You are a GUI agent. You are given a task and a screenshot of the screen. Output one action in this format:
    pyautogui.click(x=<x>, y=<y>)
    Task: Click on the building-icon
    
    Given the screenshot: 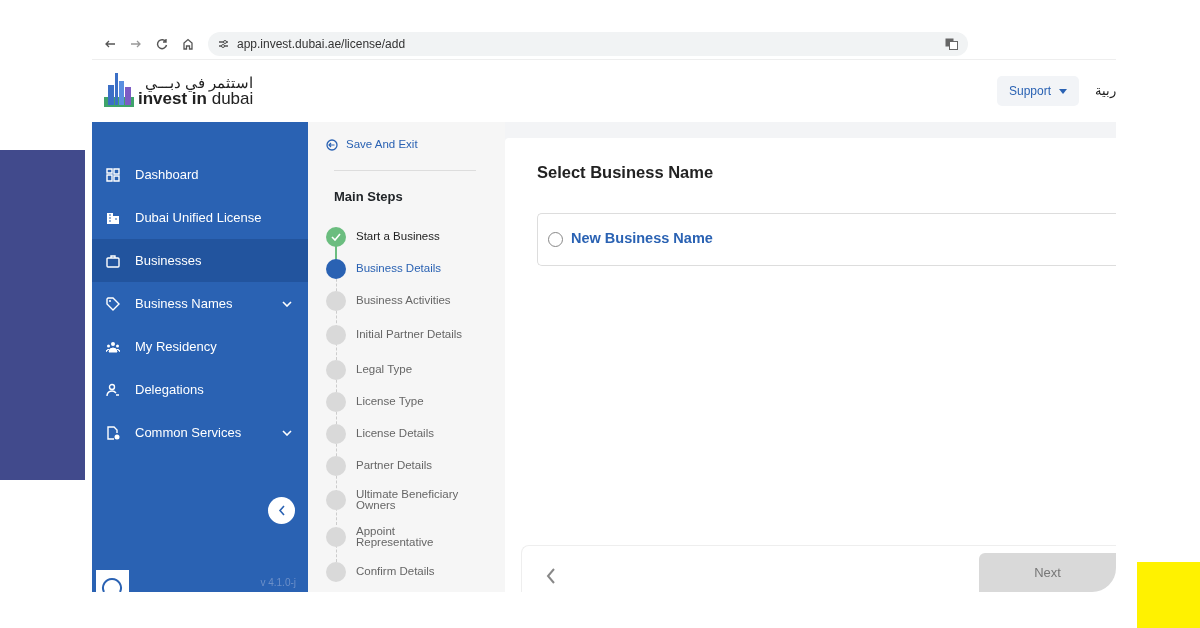 What is the action you would take?
    pyautogui.click(x=113, y=217)
    